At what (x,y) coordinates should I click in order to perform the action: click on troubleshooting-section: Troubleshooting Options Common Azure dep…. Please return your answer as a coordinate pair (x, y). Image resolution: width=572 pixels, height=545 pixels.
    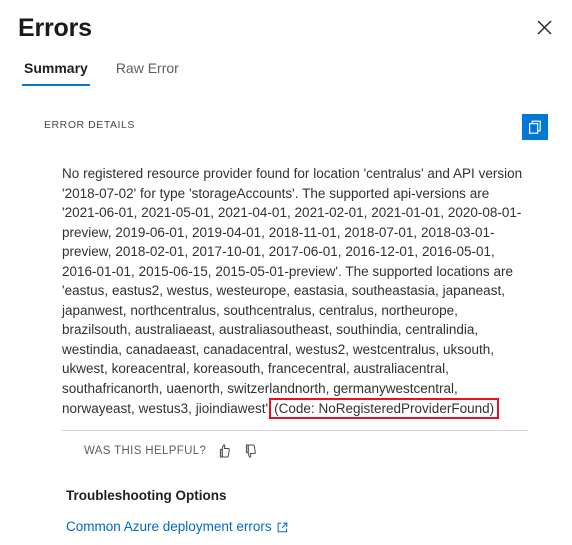
    Looking at the image, I should click on (286, 502).